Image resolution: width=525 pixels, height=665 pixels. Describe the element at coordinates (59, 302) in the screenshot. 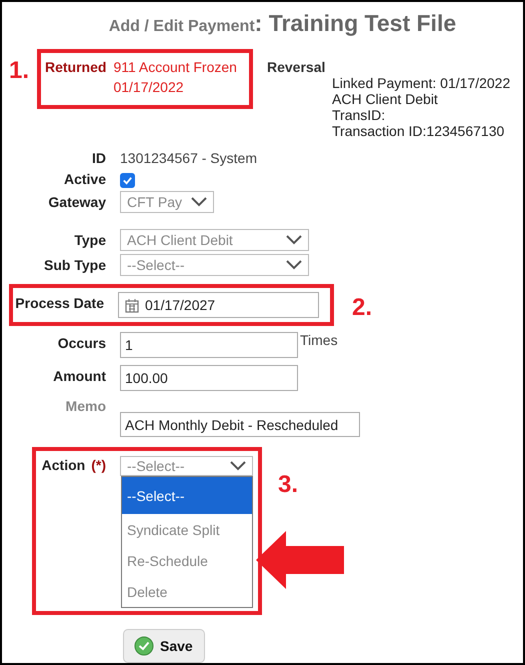

I see `field-label: Process Date` at that location.